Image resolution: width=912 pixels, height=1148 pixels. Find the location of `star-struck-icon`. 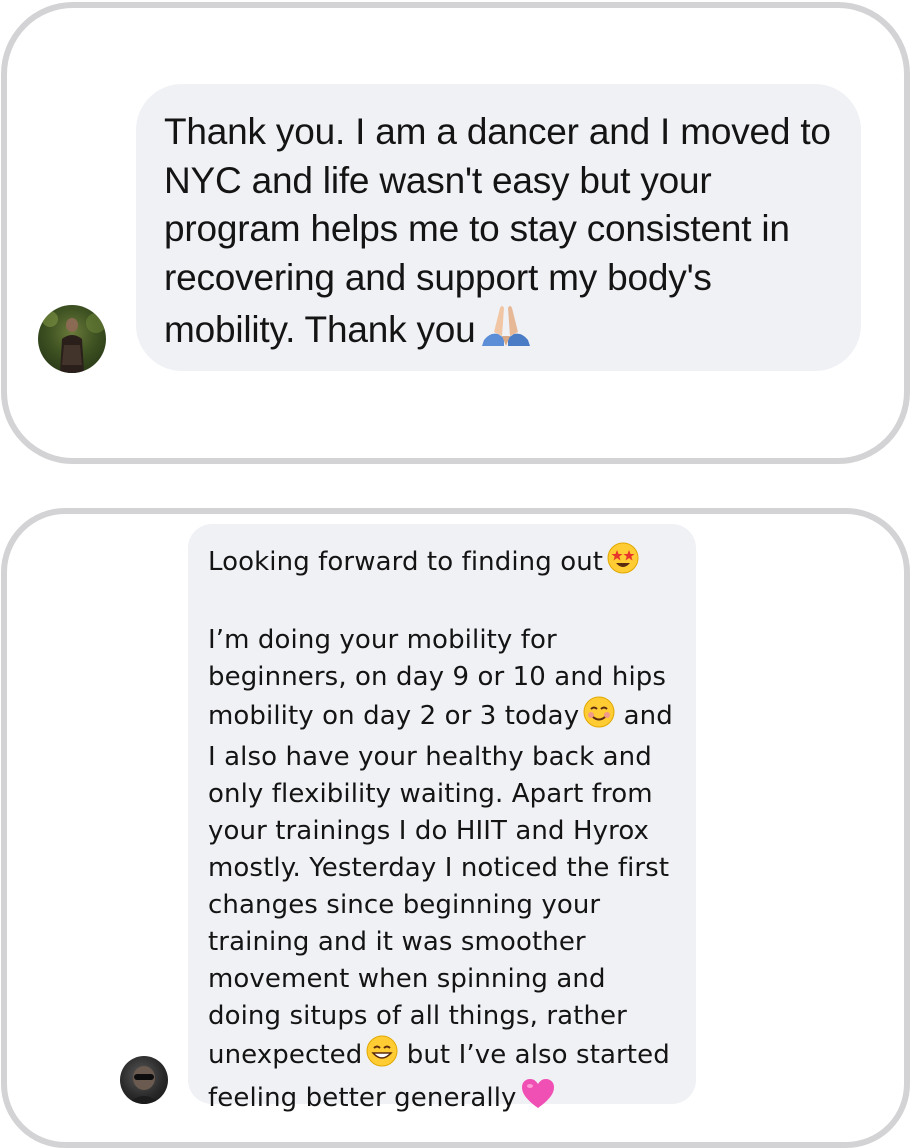

star-struck-icon is located at coordinates (623, 563).